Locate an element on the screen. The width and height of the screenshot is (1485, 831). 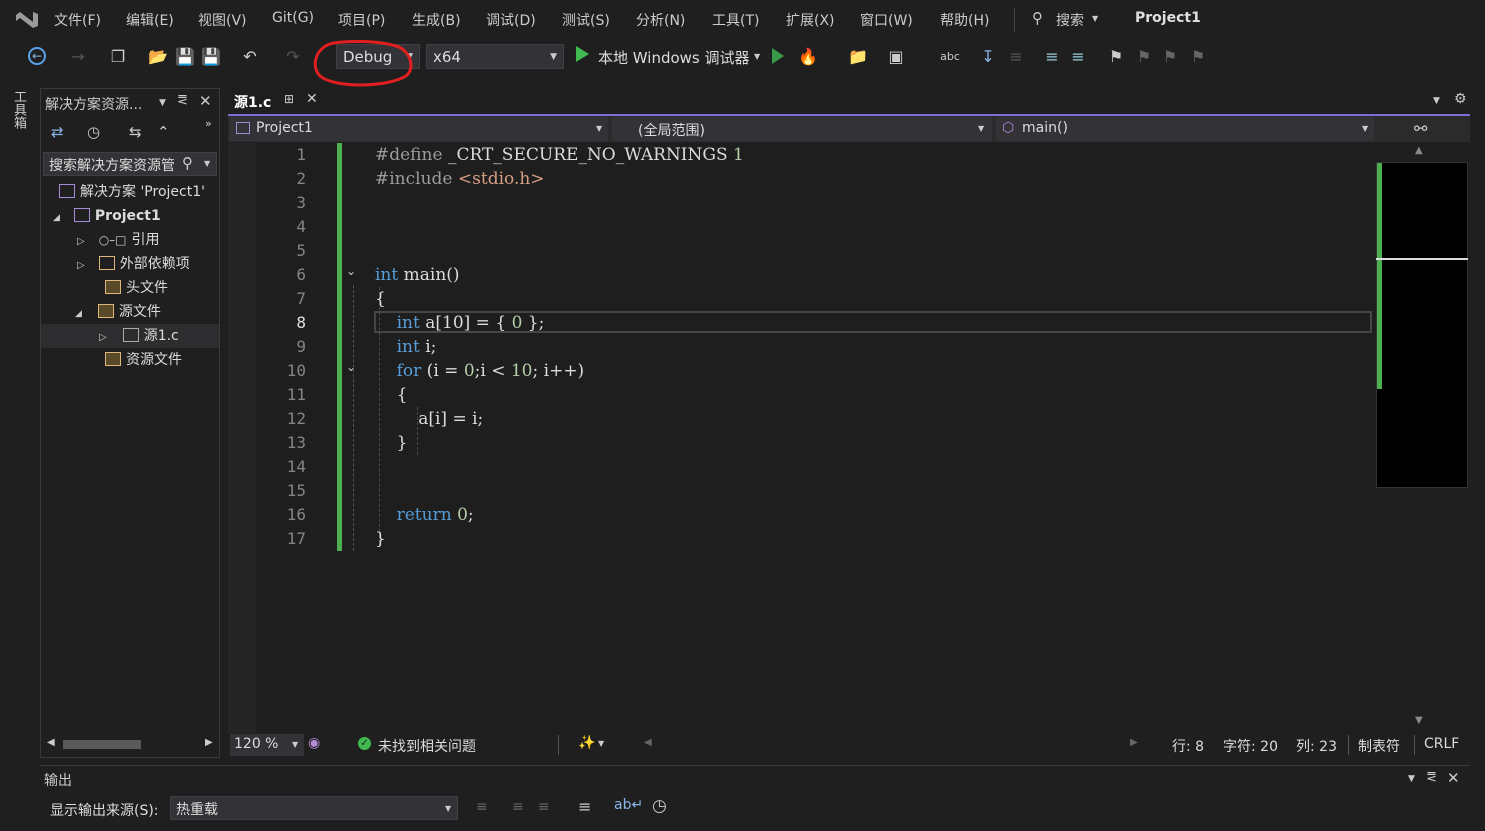
split-editor-icon: ⚯ is located at coordinates (1420, 128).